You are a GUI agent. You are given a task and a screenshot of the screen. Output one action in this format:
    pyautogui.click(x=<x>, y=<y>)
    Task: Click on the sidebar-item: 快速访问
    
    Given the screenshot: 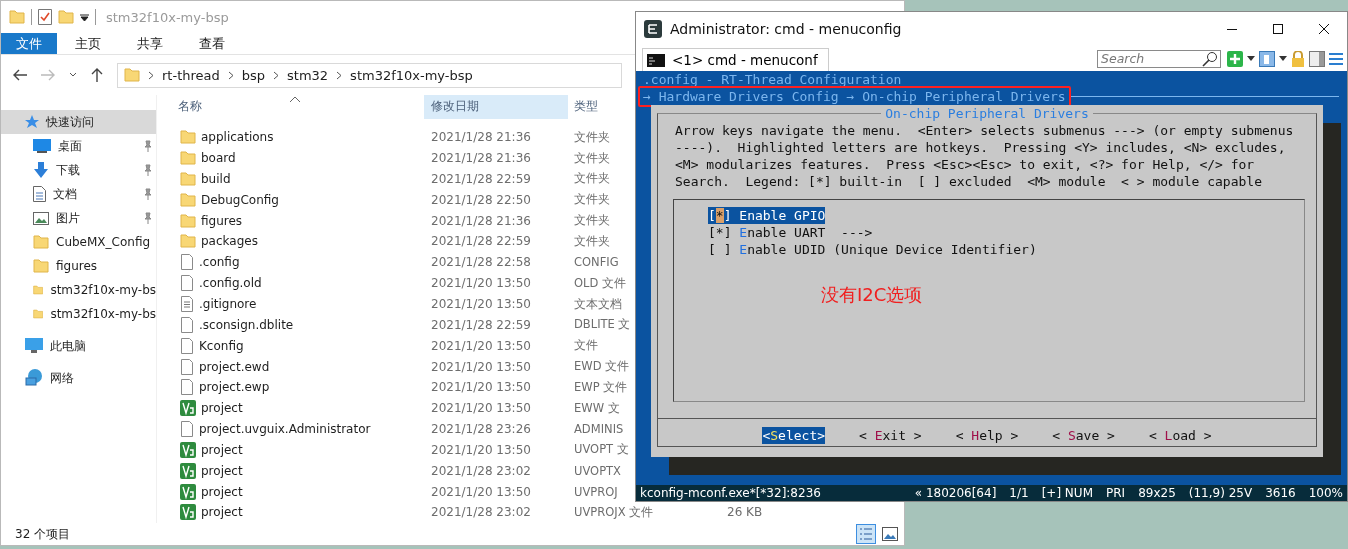 What is the action you would take?
    pyautogui.click(x=78, y=122)
    